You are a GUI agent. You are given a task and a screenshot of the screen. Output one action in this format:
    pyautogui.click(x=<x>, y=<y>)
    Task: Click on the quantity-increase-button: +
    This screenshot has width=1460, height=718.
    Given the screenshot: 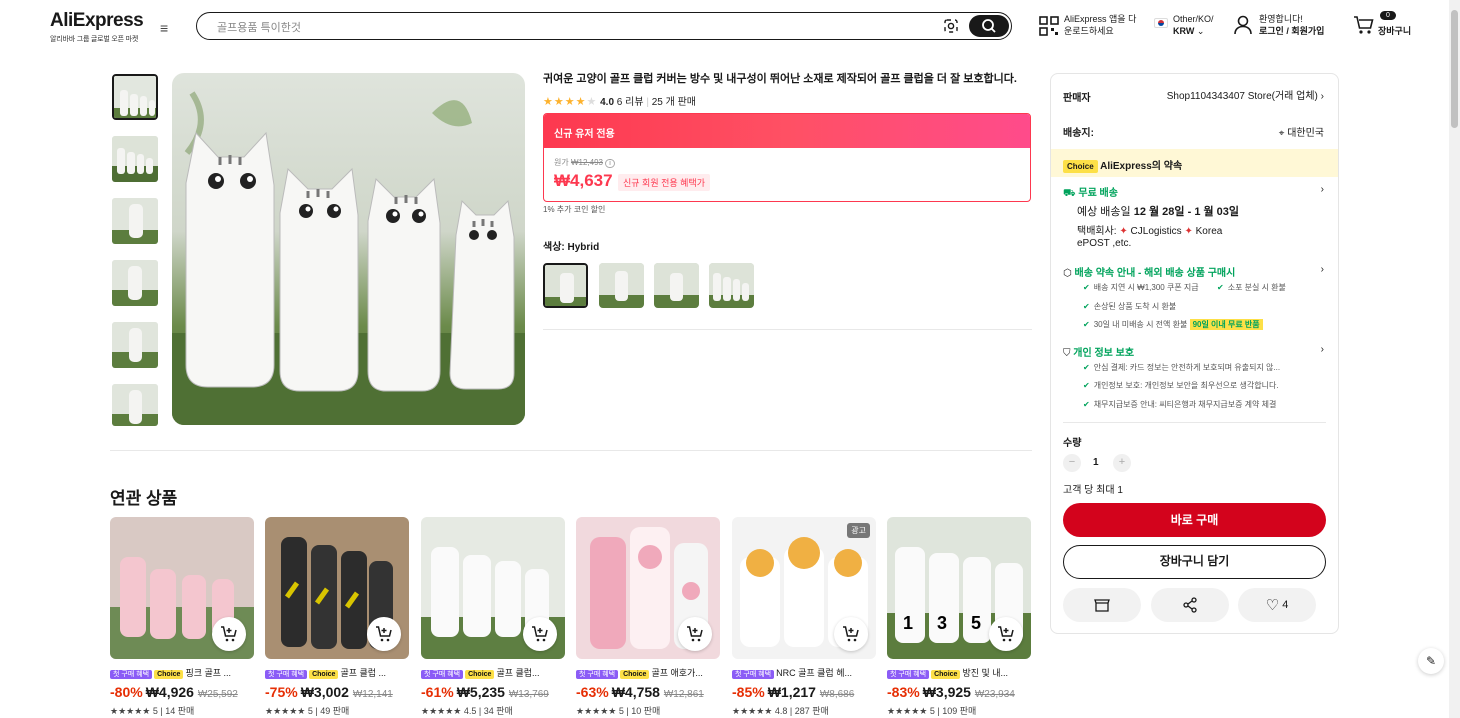 What is the action you would take?
    pyautogui.click(x=1122, y=463)
    